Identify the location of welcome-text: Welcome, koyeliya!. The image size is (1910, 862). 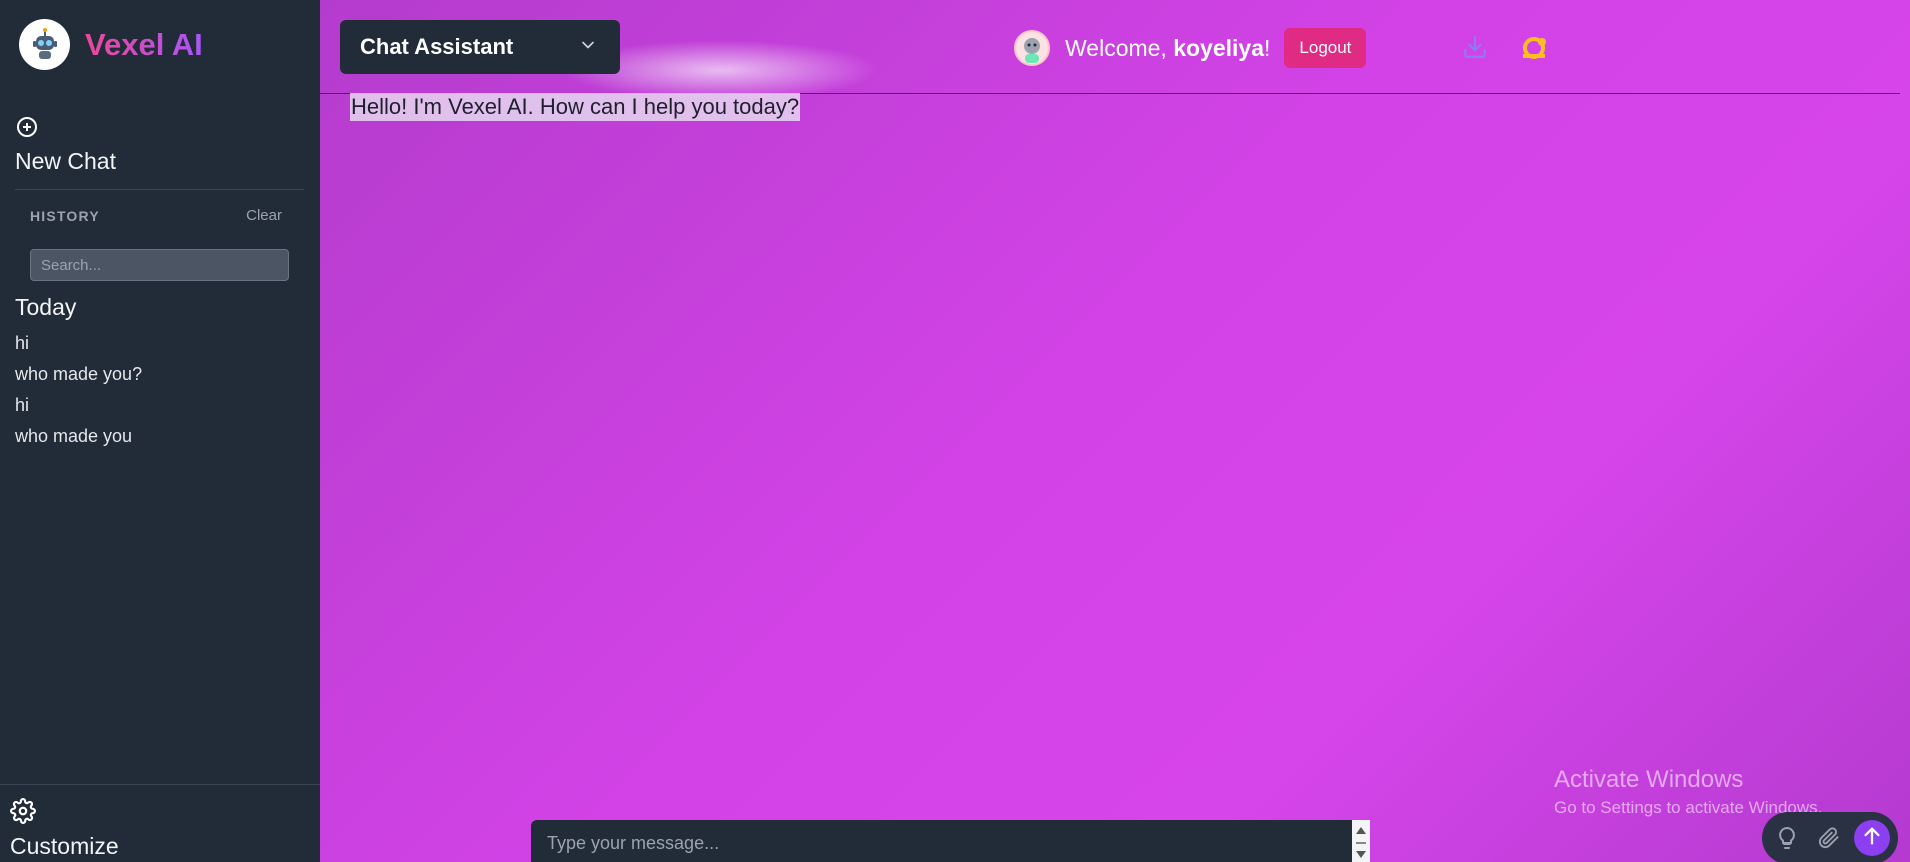
(1167, 48).